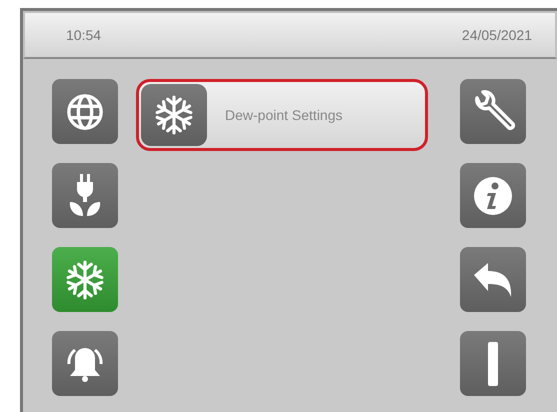 The image size is (557, 412). I want to click on globe-icon, so click(85, 111).